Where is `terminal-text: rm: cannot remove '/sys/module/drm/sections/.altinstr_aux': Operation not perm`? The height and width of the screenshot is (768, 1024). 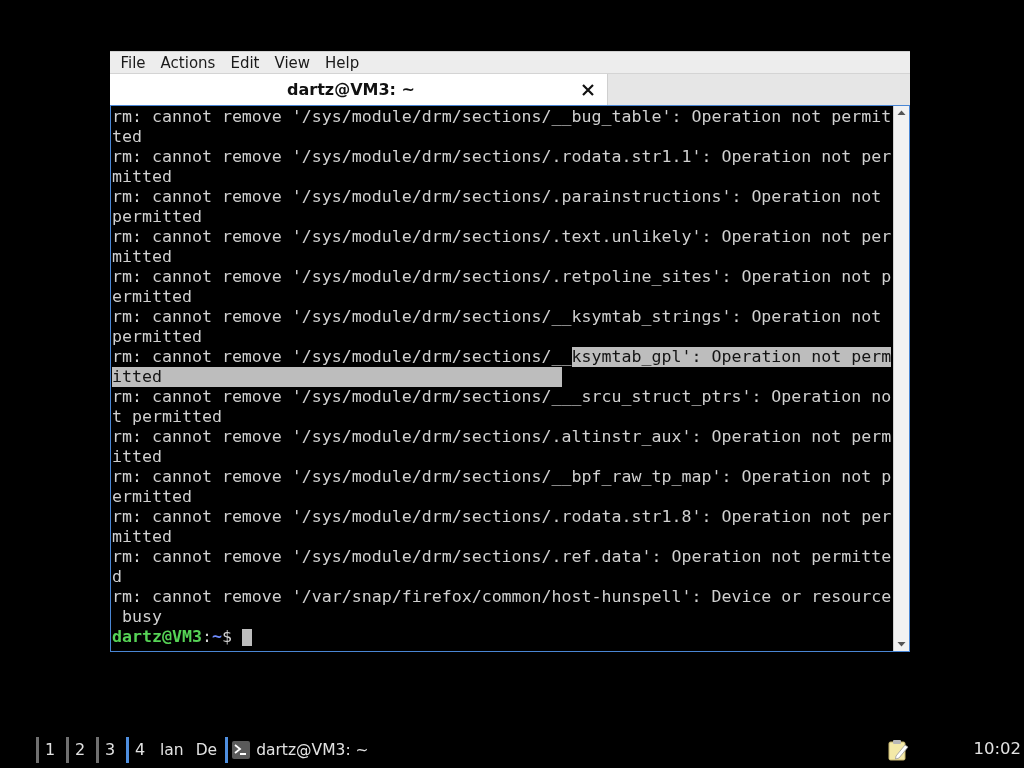
terminal-text: rm: cannot remove '/sys/module/drm/sections/.altinstr_aux': Operation not perm is located at coordinates (502, 437).